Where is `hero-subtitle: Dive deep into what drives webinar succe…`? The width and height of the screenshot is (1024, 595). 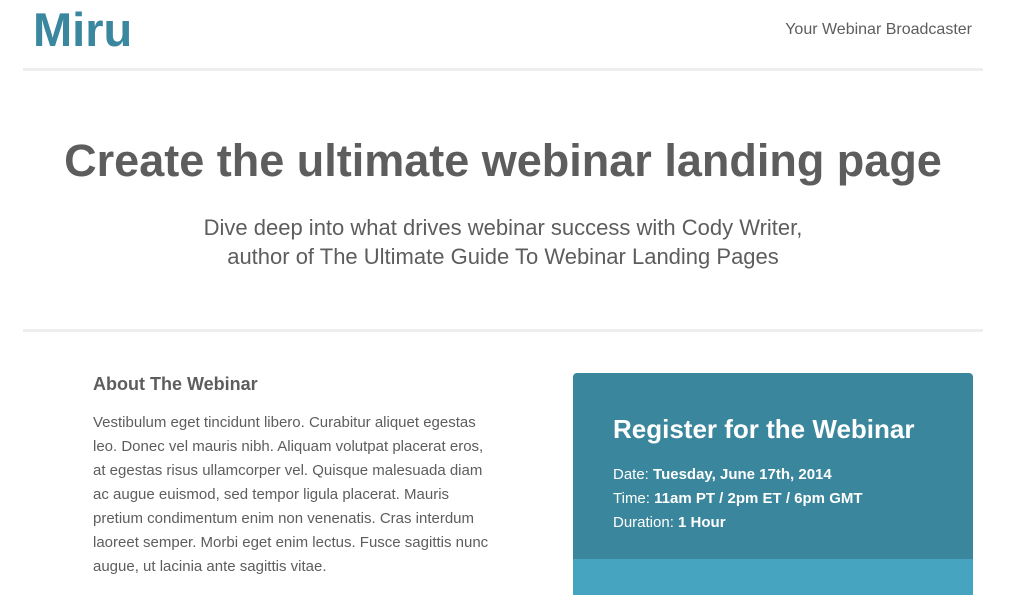
hero-subtitle: Dive deep into what drives webinar succe… is located at coordinates (503, 242).